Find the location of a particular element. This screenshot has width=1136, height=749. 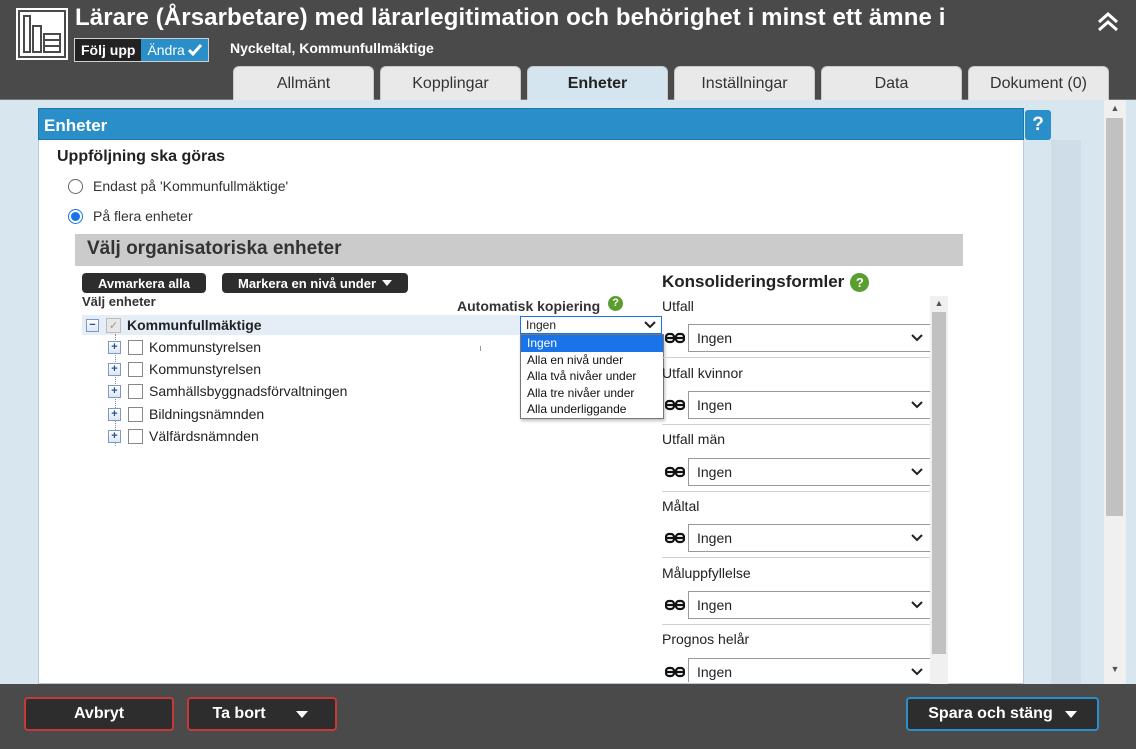

auto-copy-header: Automatisk kopiering ? is located at coordinates (540, 304).